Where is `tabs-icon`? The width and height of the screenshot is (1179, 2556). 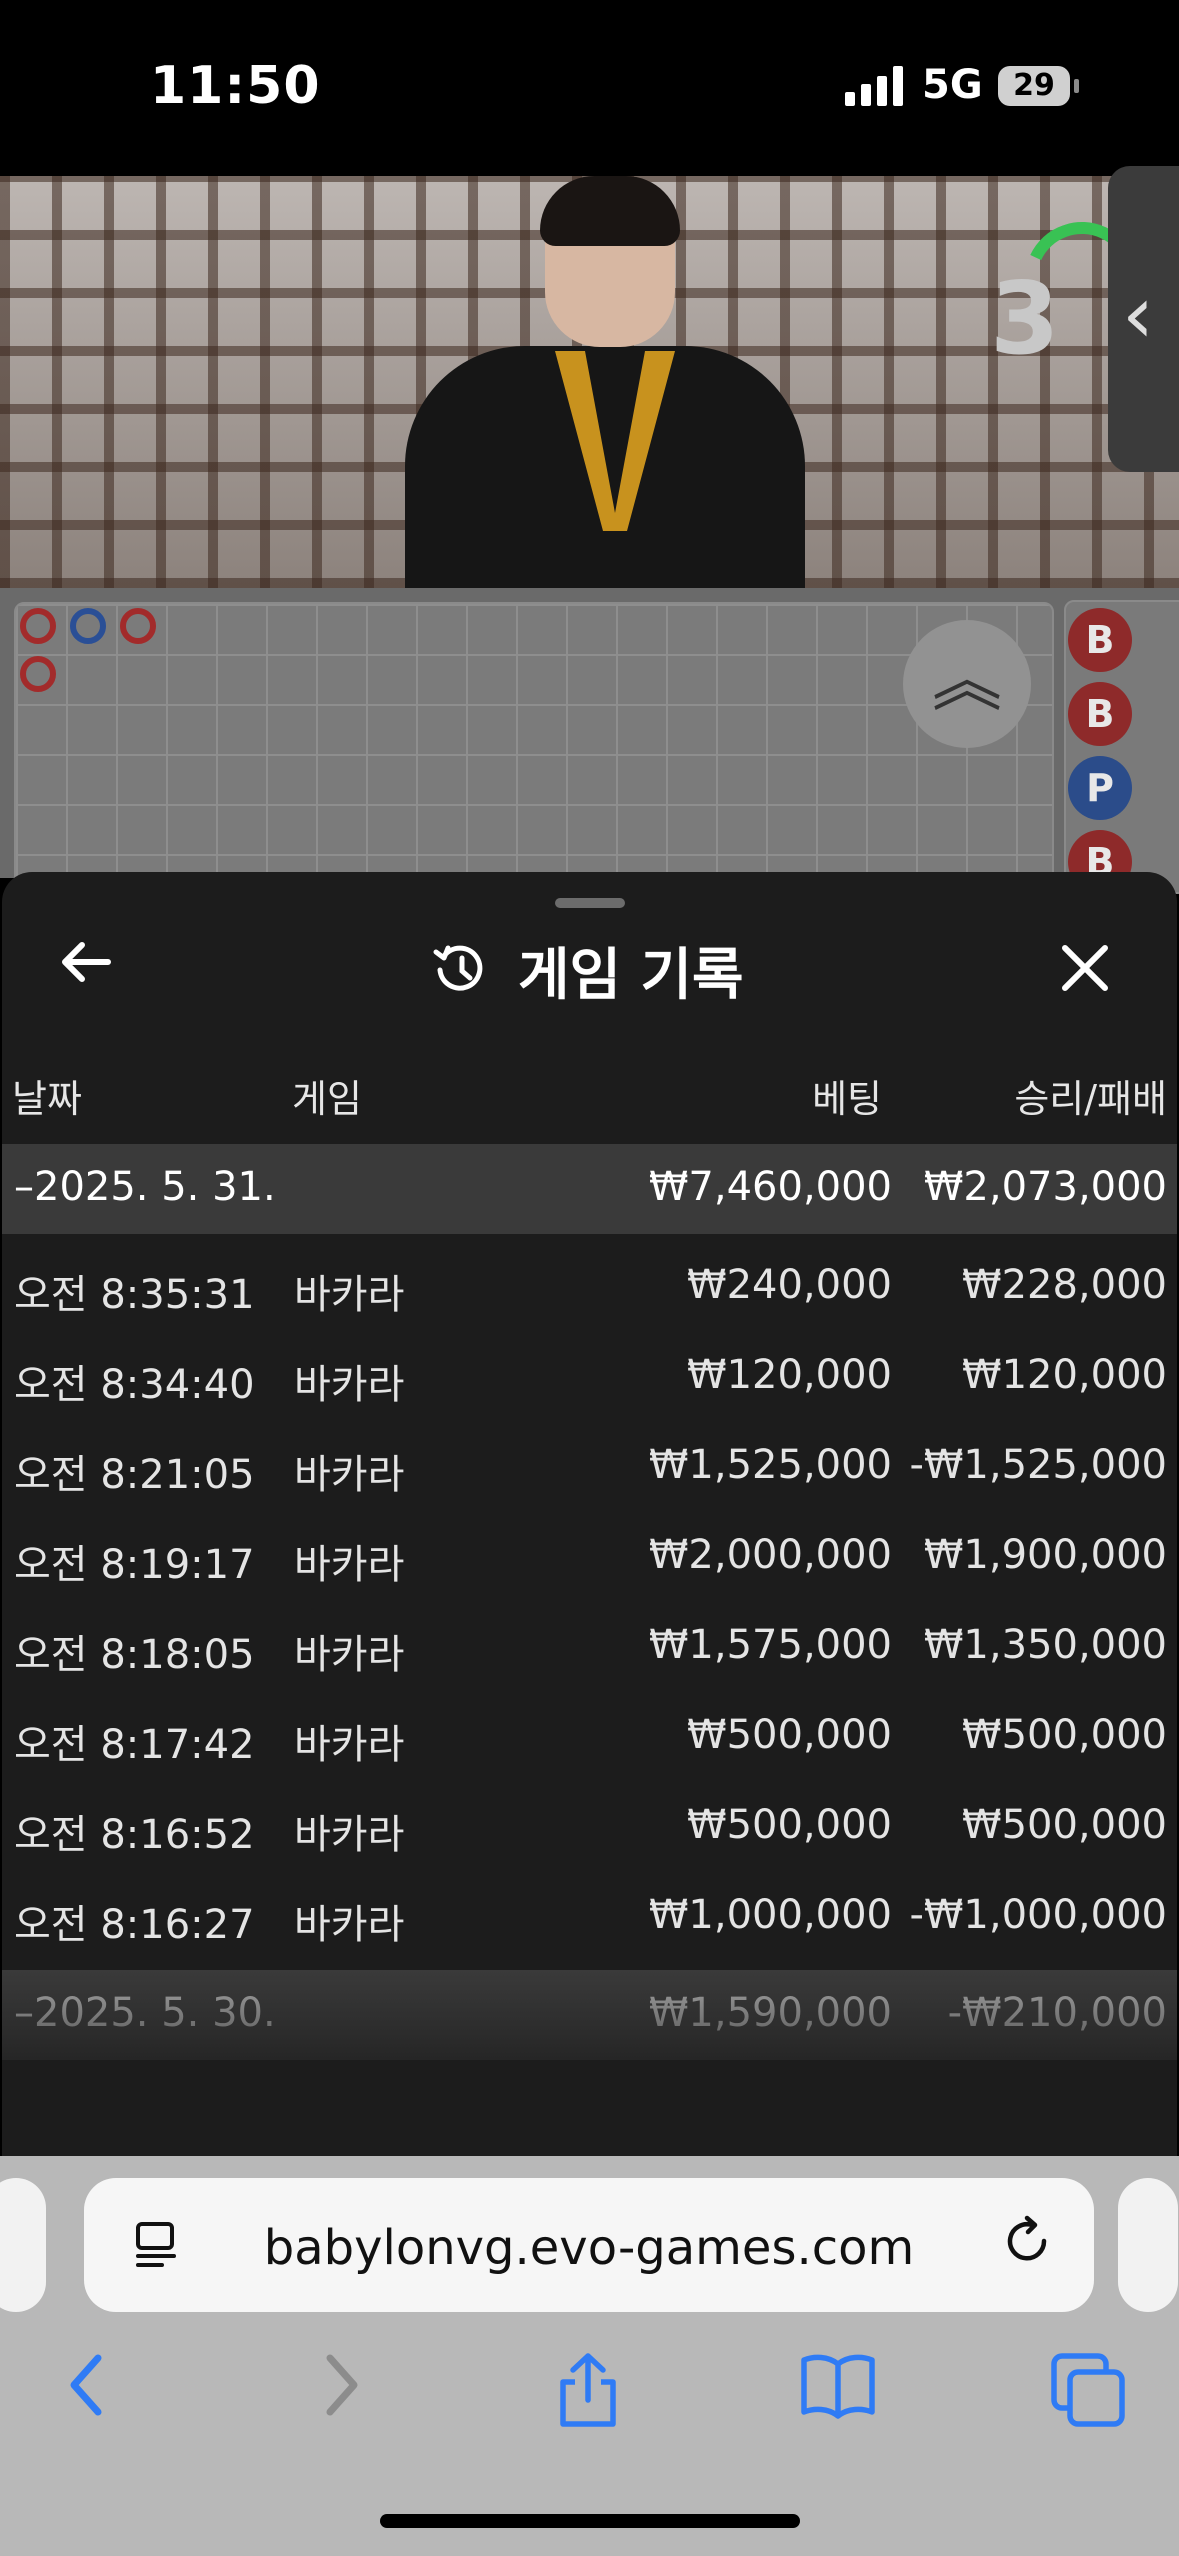
tabs-icon is located at coordinates (1088, 2390).